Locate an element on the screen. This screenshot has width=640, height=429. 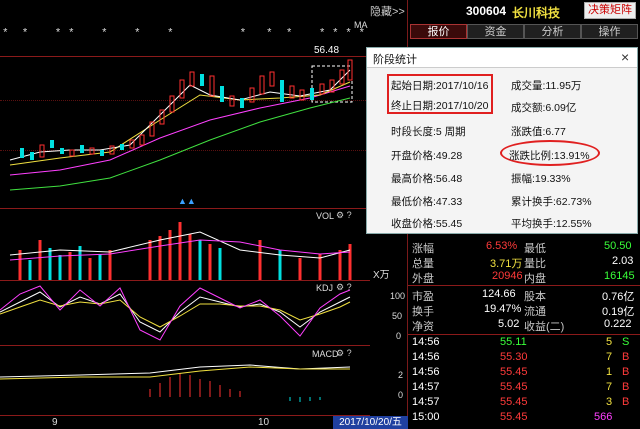
trade-row: 14:57 55.45 7 B is located at coordinates (524, 388).